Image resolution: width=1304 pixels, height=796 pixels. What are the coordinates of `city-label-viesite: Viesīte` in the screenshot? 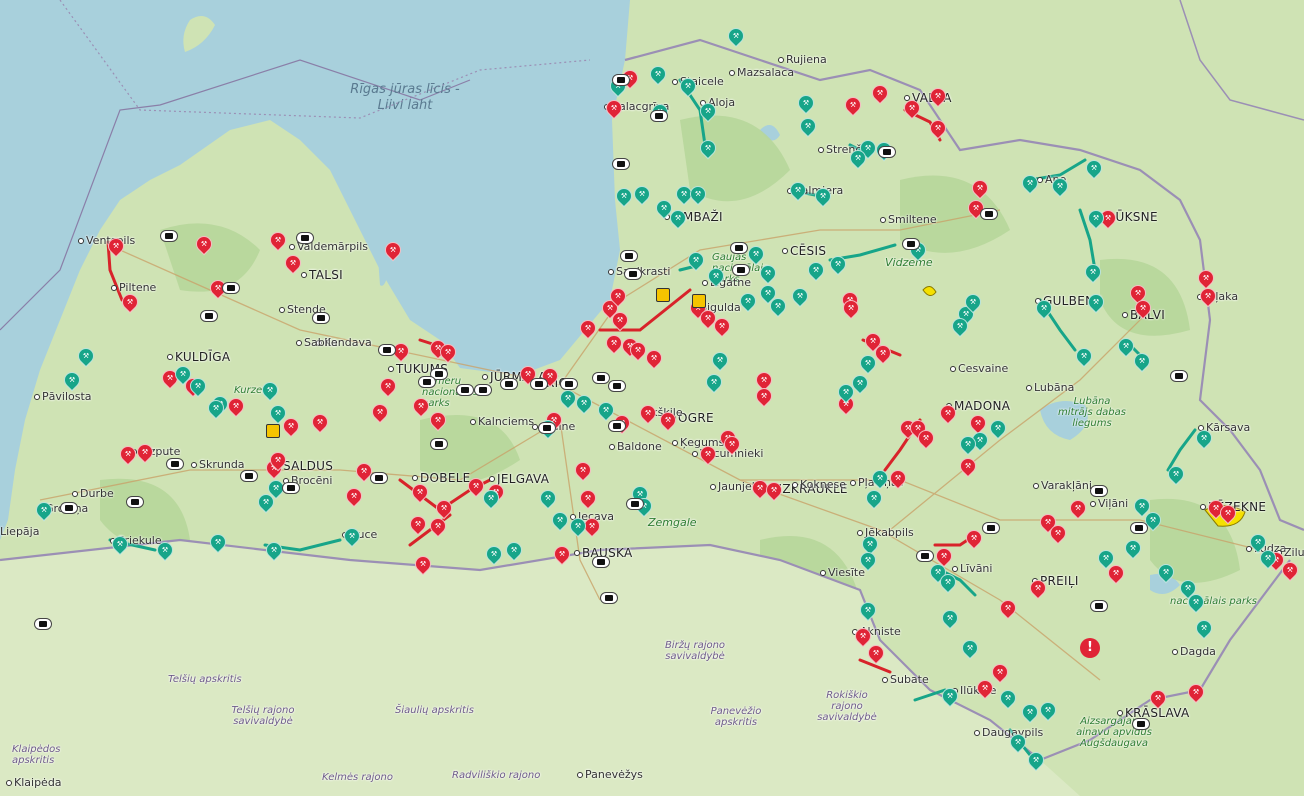 It's located at (846, 572).